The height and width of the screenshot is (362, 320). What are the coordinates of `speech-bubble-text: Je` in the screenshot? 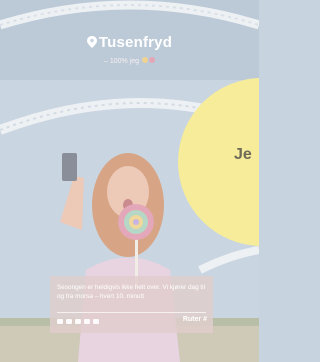 It's located at (243, 154).